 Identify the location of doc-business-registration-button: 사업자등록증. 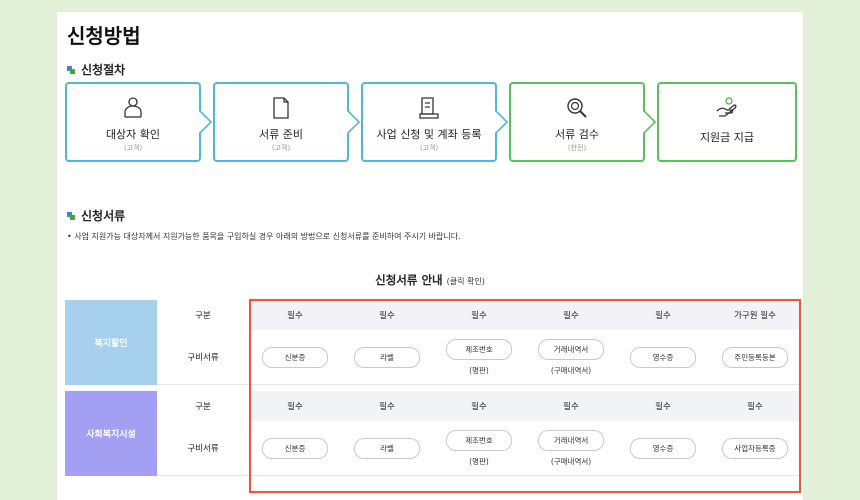
(755, 448).